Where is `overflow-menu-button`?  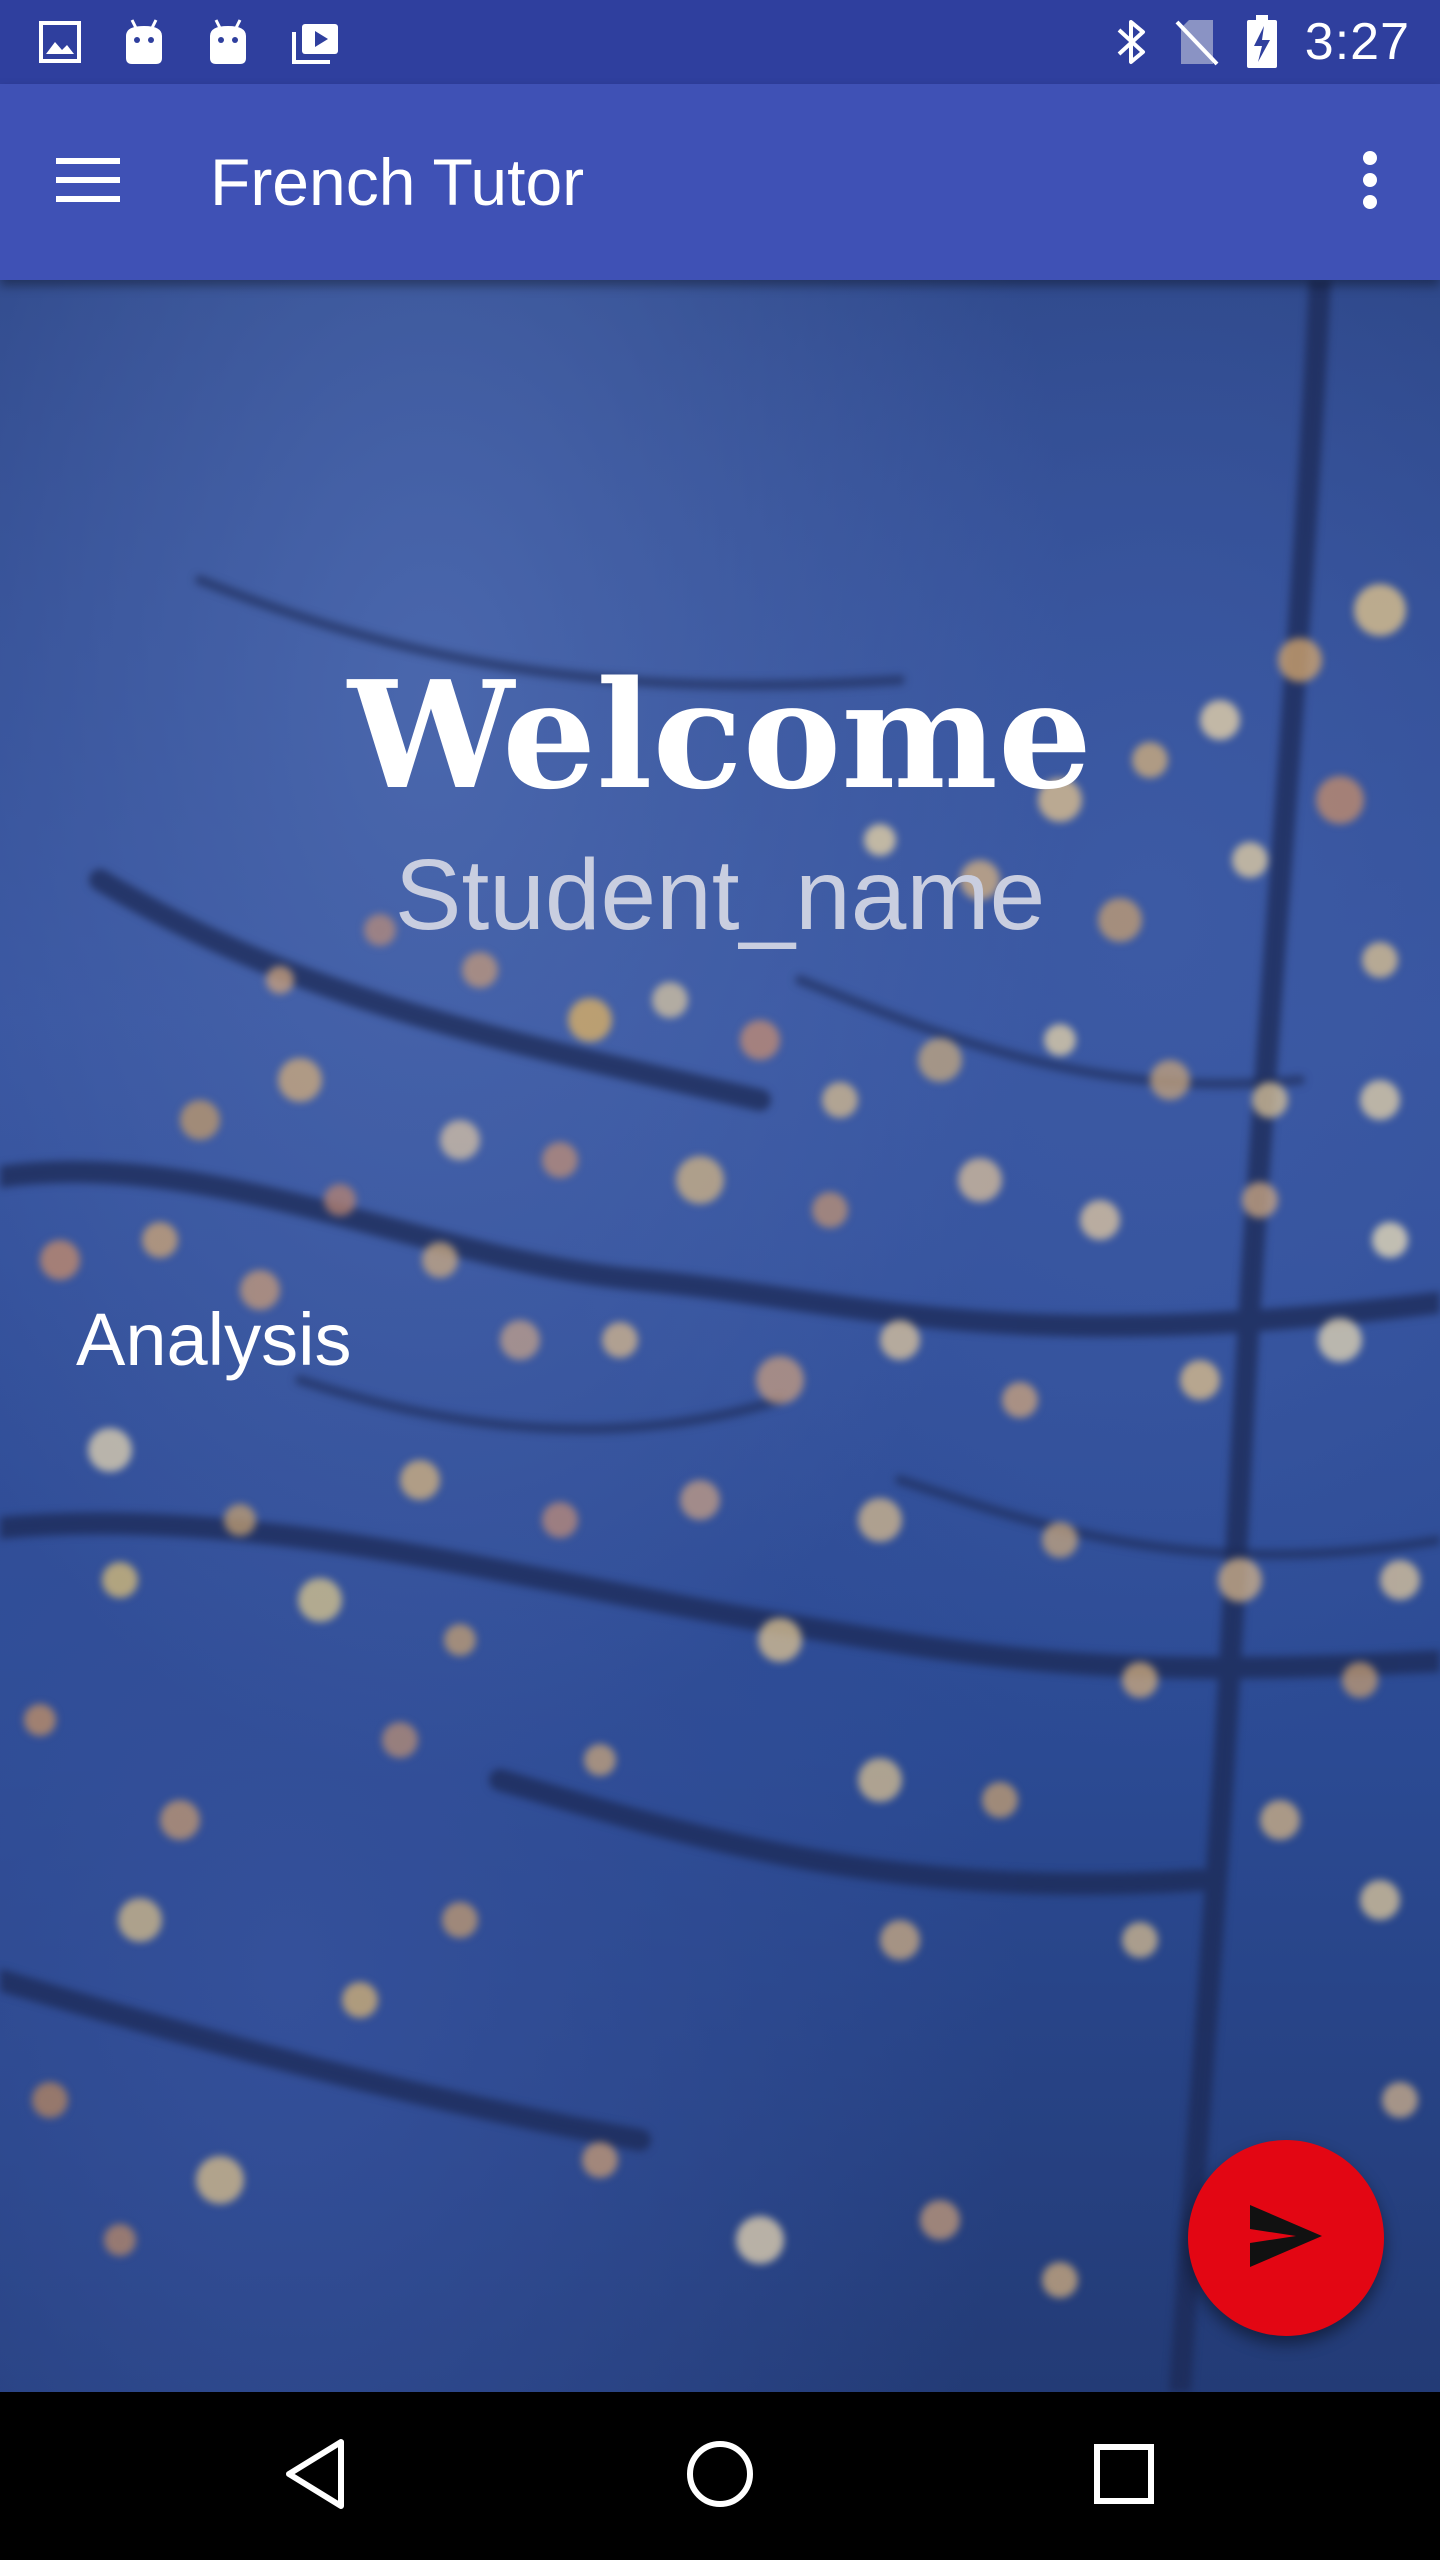 overflow-menu-button is located at coordinates (1370, 182).